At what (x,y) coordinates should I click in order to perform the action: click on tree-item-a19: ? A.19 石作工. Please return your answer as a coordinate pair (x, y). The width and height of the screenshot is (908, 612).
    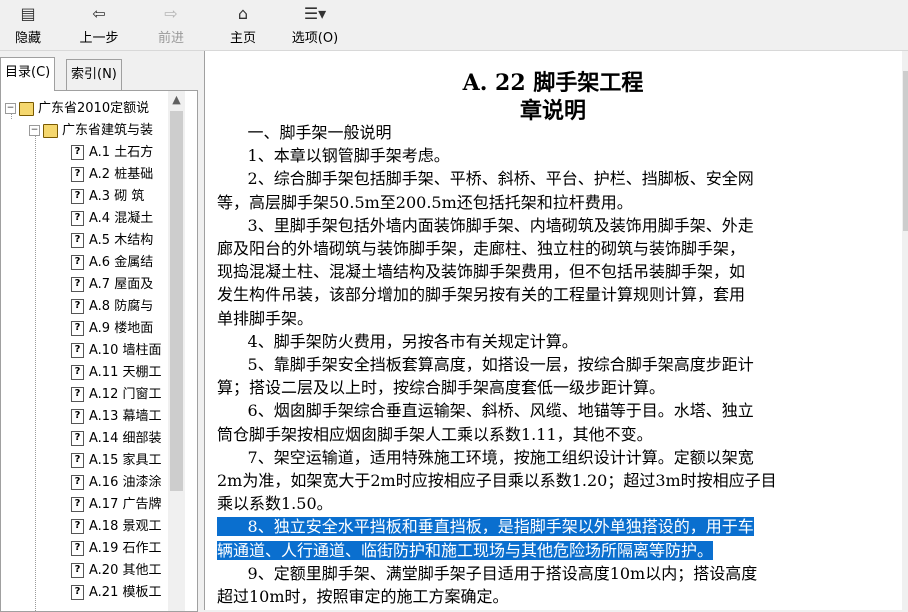
    Looking at the image, I should click on (116, 549).